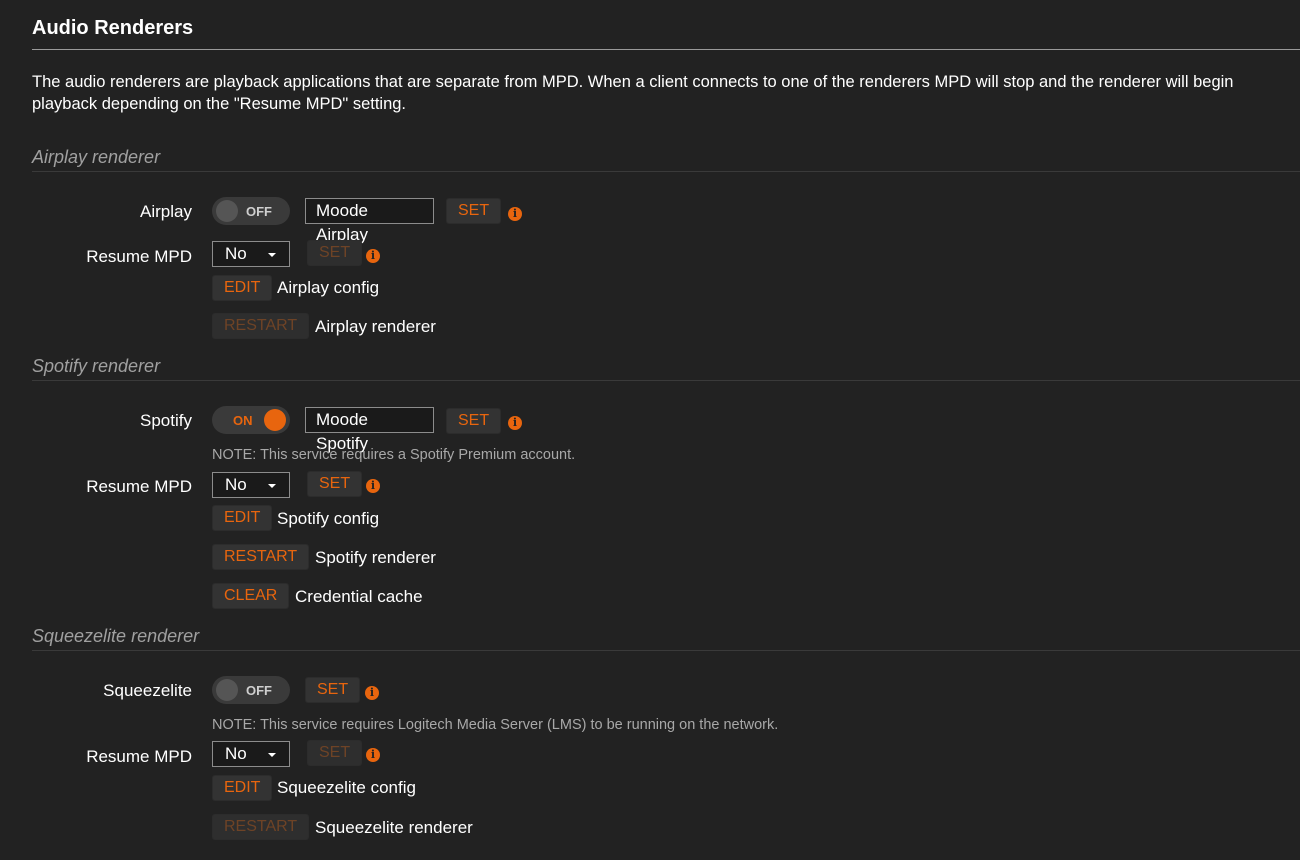 This screenshot has width=1300, height=860. I want to click on spotify-restart-text: Spotify renderer, so click(375, 557).